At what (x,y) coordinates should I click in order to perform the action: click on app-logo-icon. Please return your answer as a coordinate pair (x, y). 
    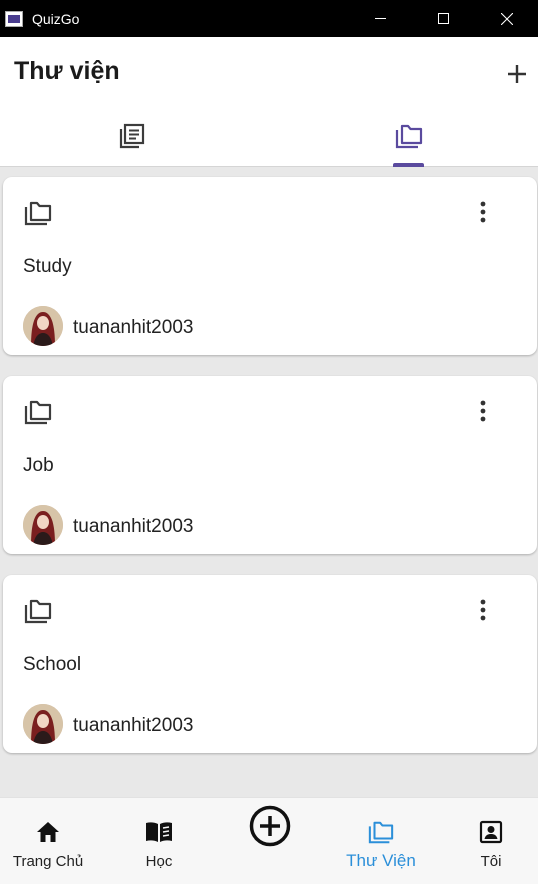
    Looking at the image, I should click on (14, 18).